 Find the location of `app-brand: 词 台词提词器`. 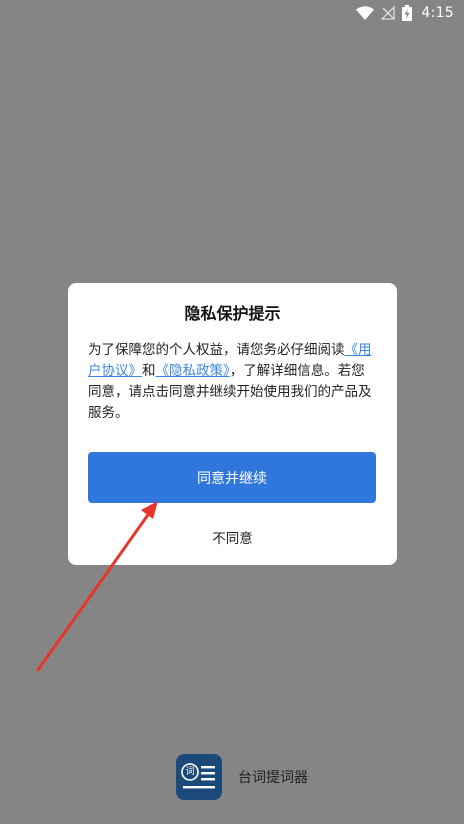

app-brand: 词 台词提词器 is located at coordinates (242, 777).